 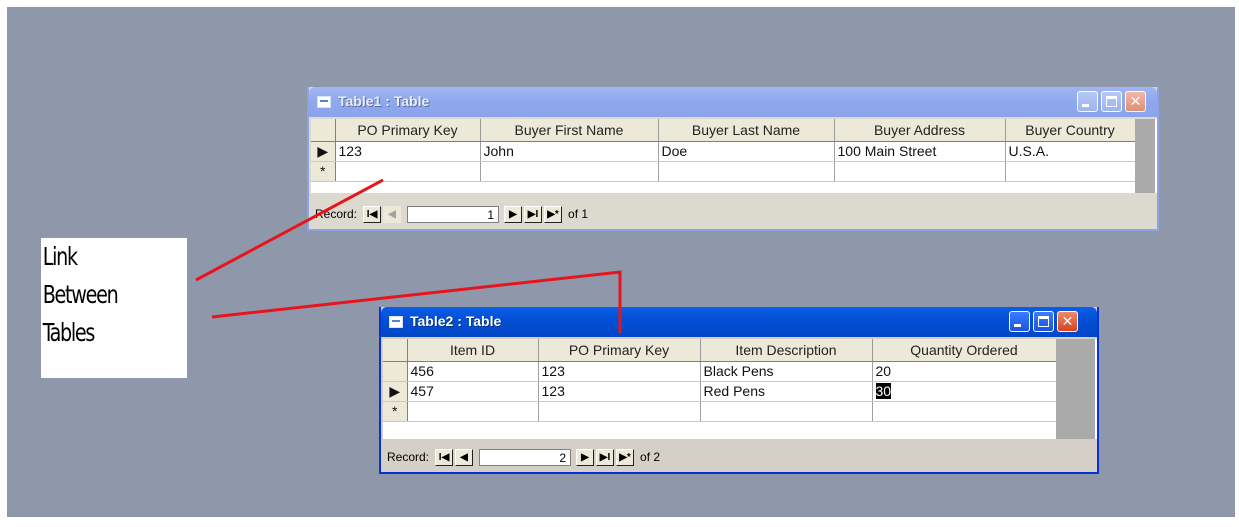 I want to click on link-line-table2, so click(x=416, y=301).